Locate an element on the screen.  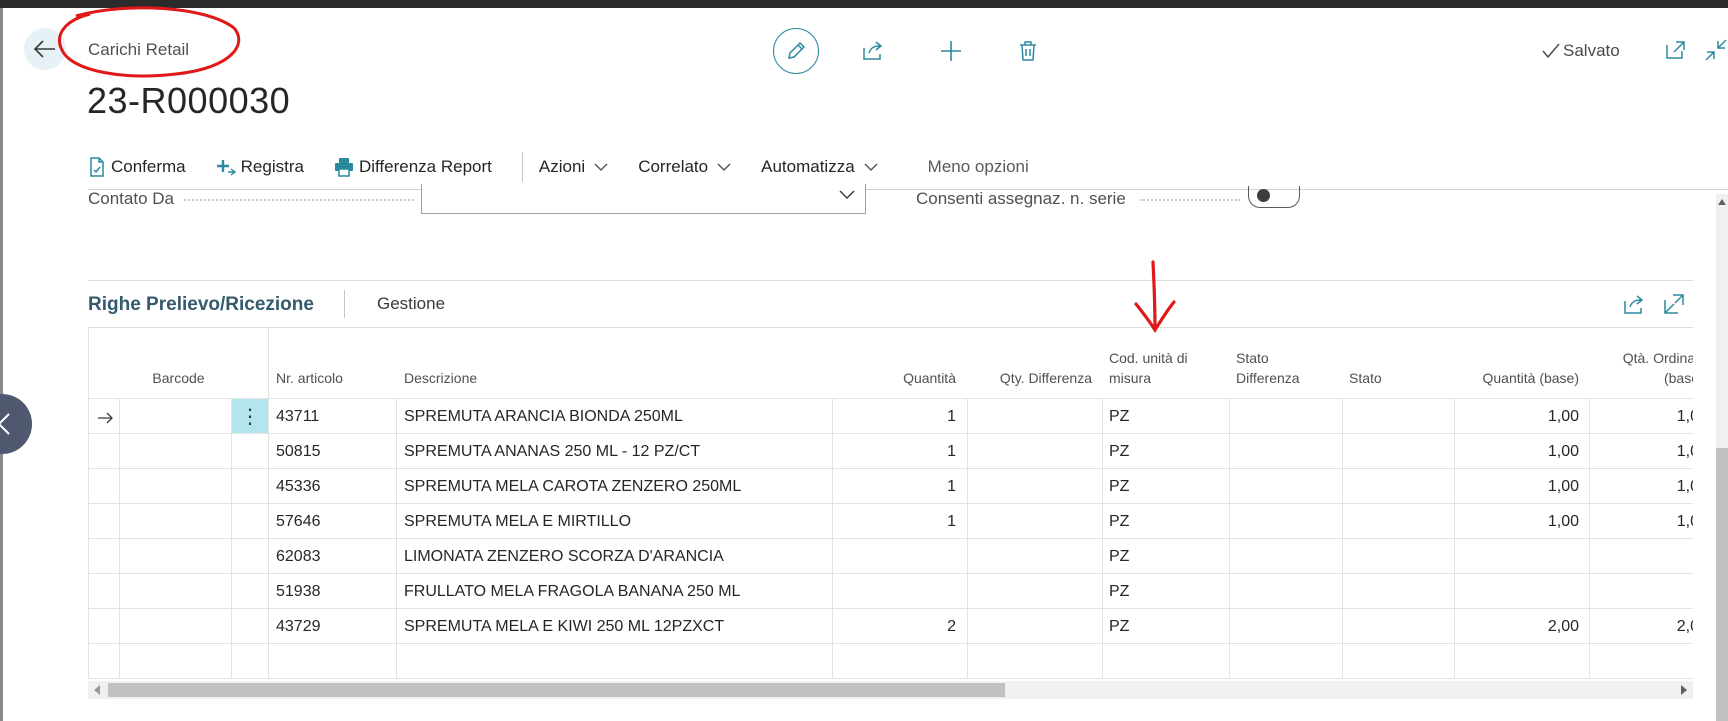
add-button is located at coordinates (951, 51).